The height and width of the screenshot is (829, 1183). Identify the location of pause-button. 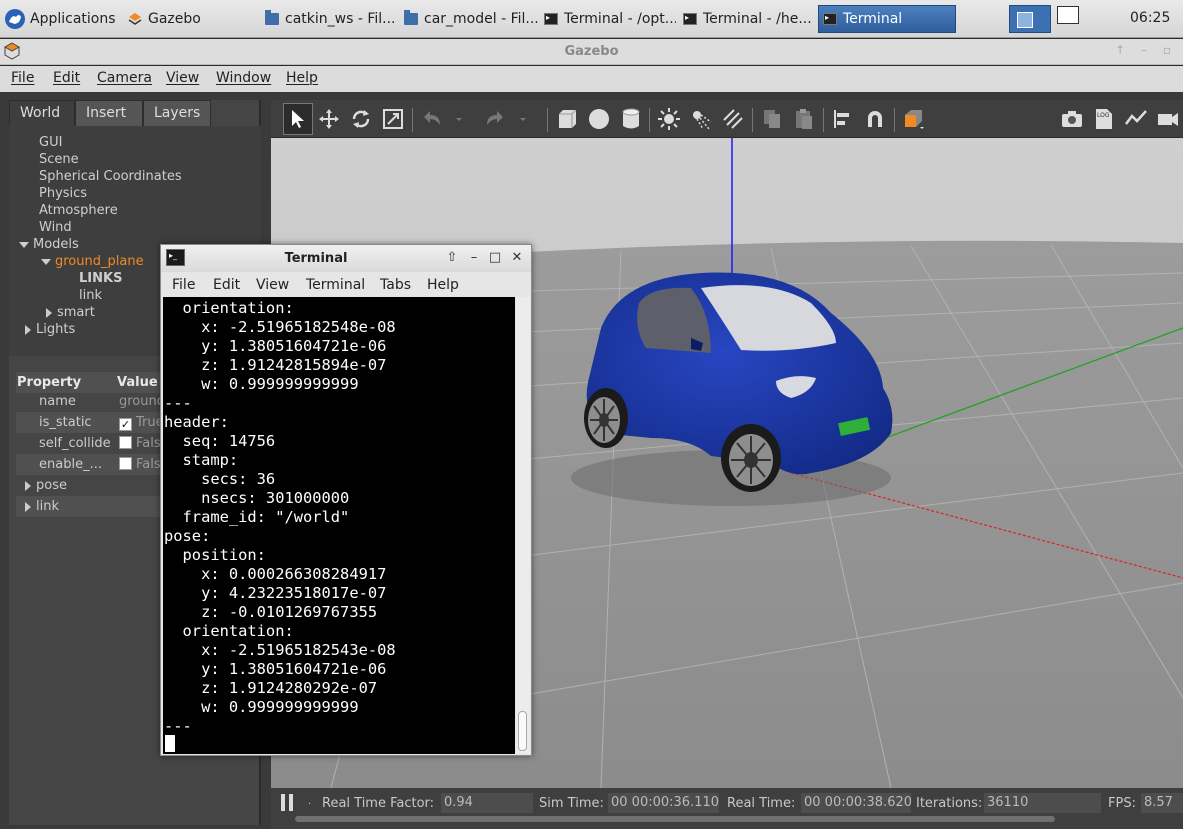
(288, 802).